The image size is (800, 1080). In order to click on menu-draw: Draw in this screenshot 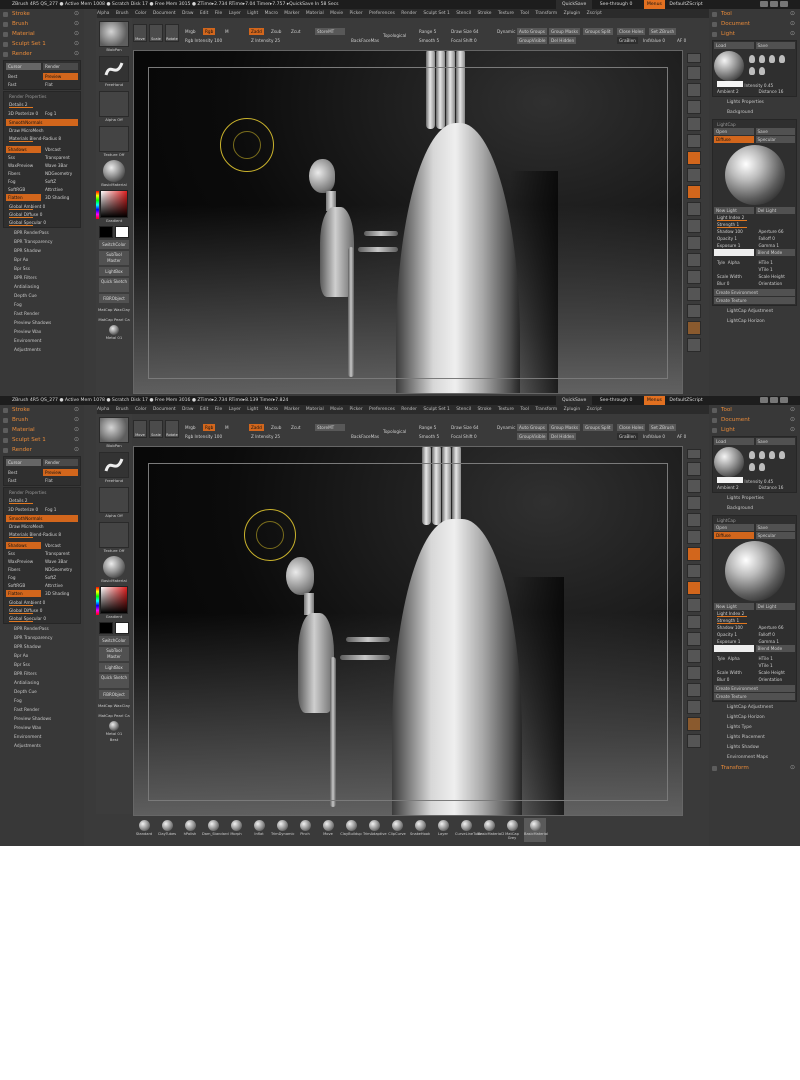, I will do `click(187, 13)`.